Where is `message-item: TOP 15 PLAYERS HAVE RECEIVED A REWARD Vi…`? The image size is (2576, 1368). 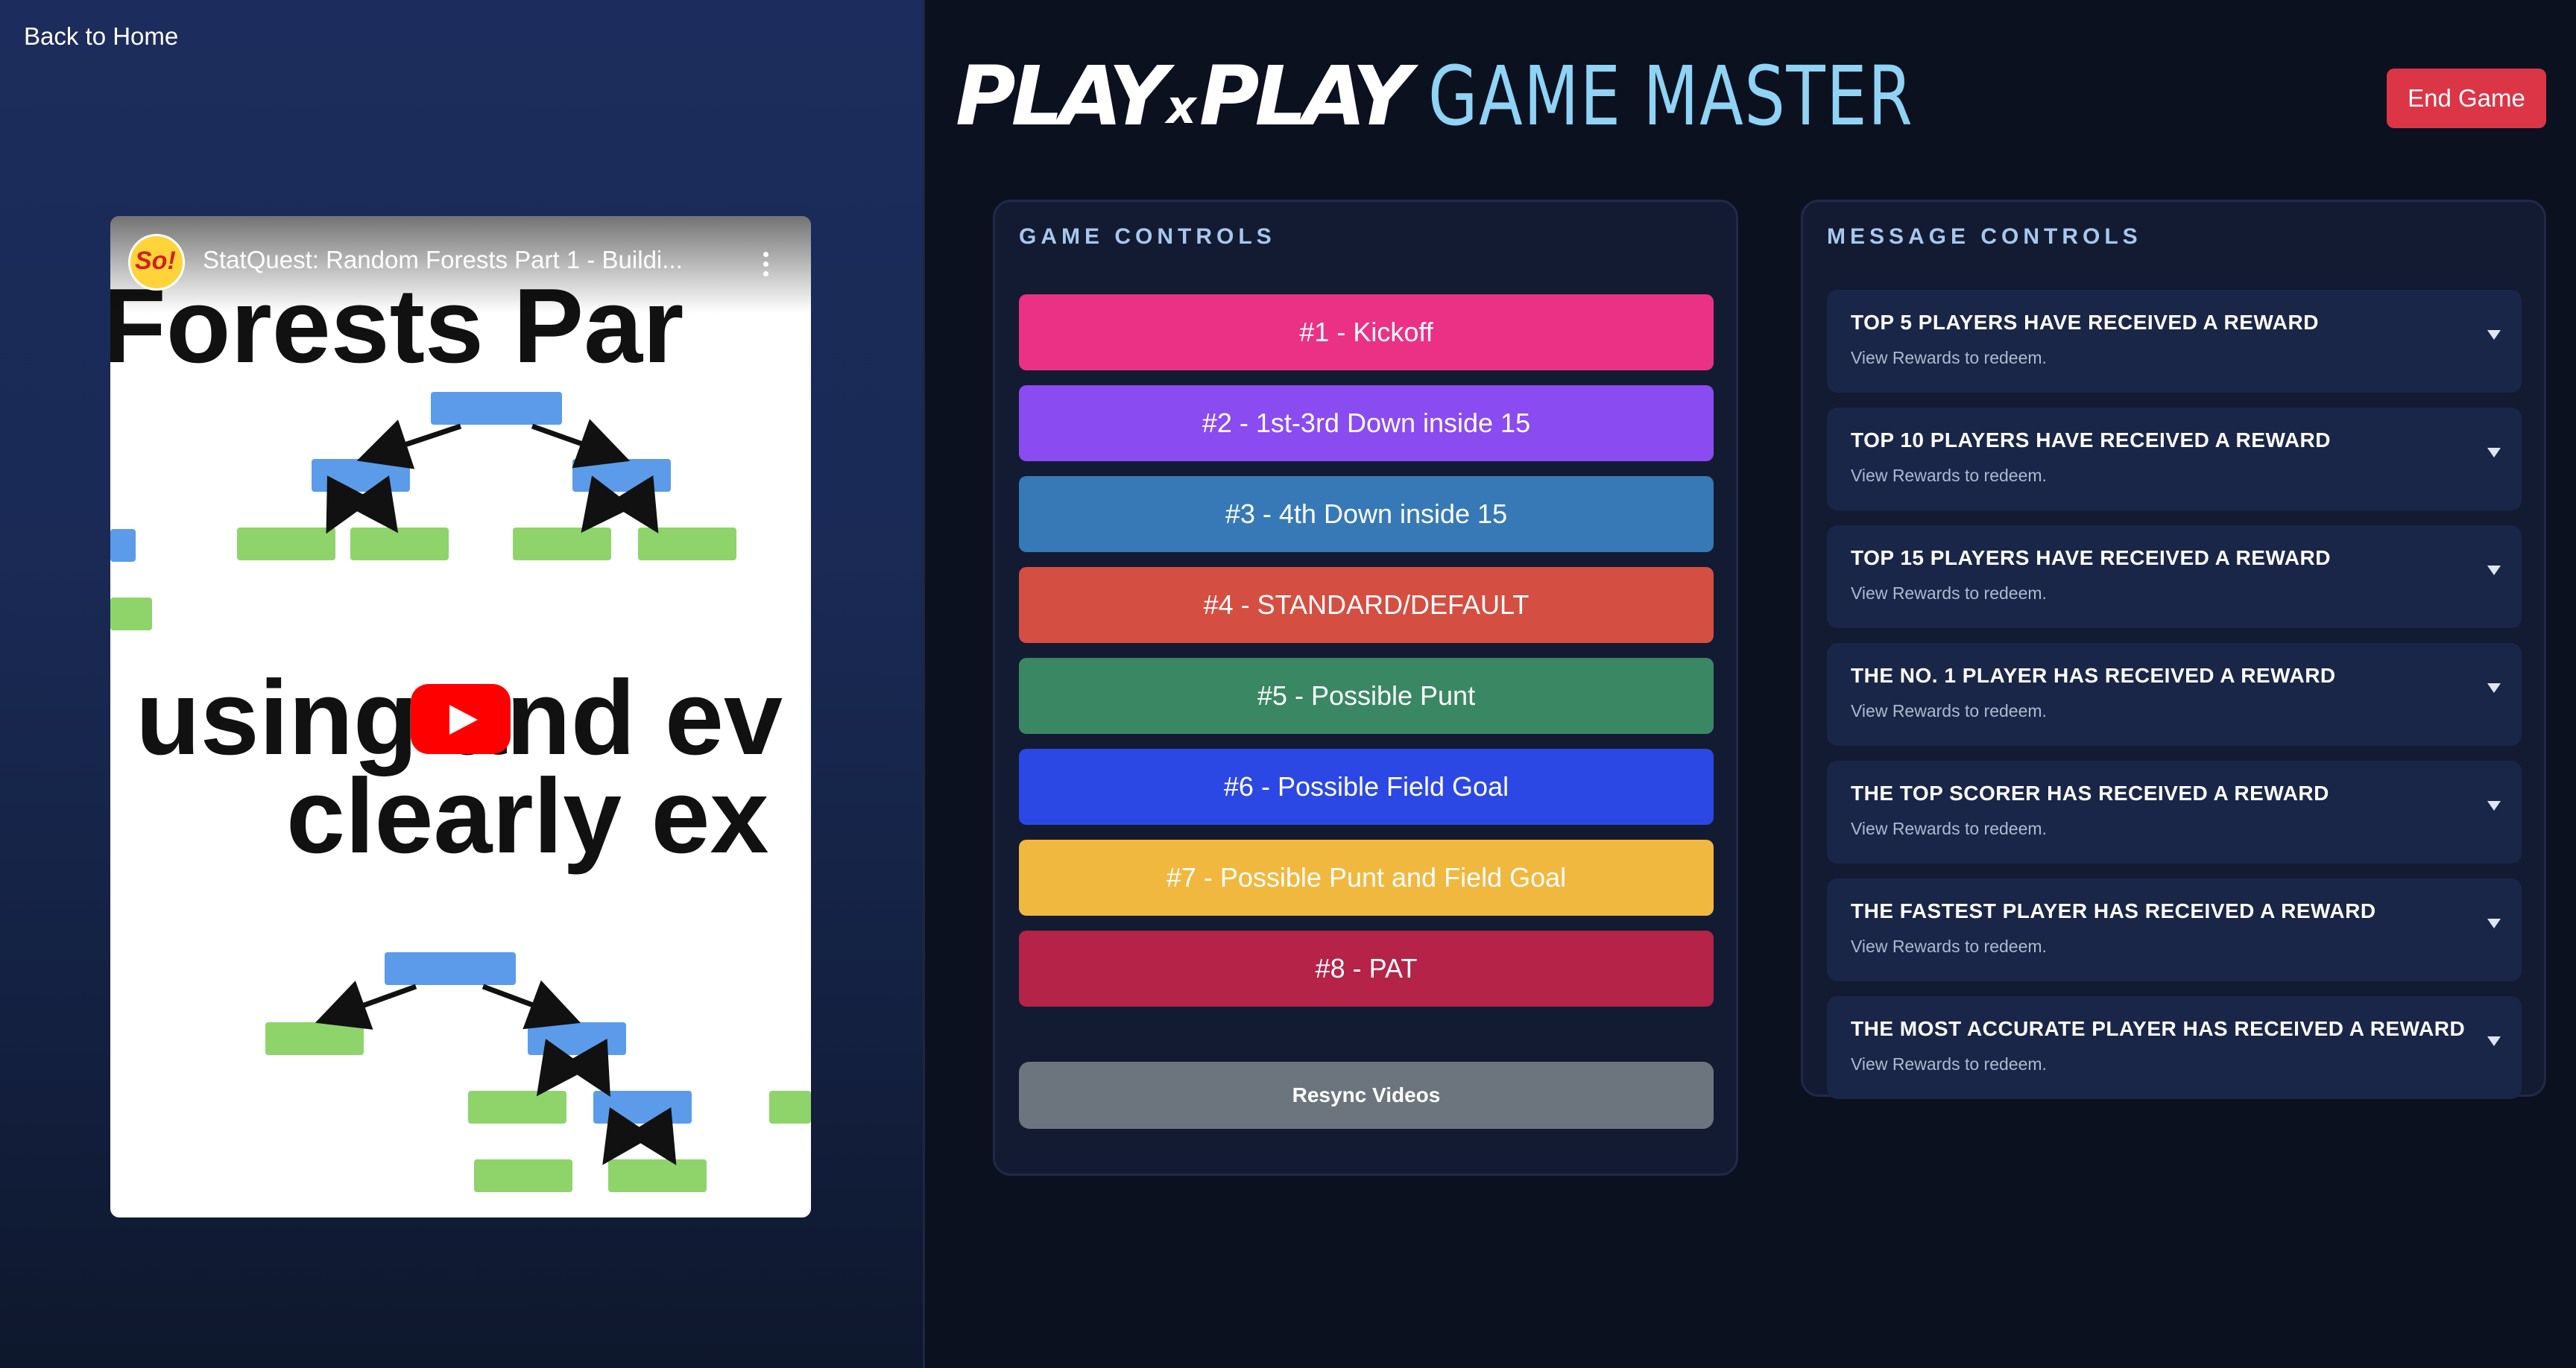 message-item: TOP 15 PLAYERS HAVE RECEIVED A REWARD Vi… is located at coordinates (2174, 576).